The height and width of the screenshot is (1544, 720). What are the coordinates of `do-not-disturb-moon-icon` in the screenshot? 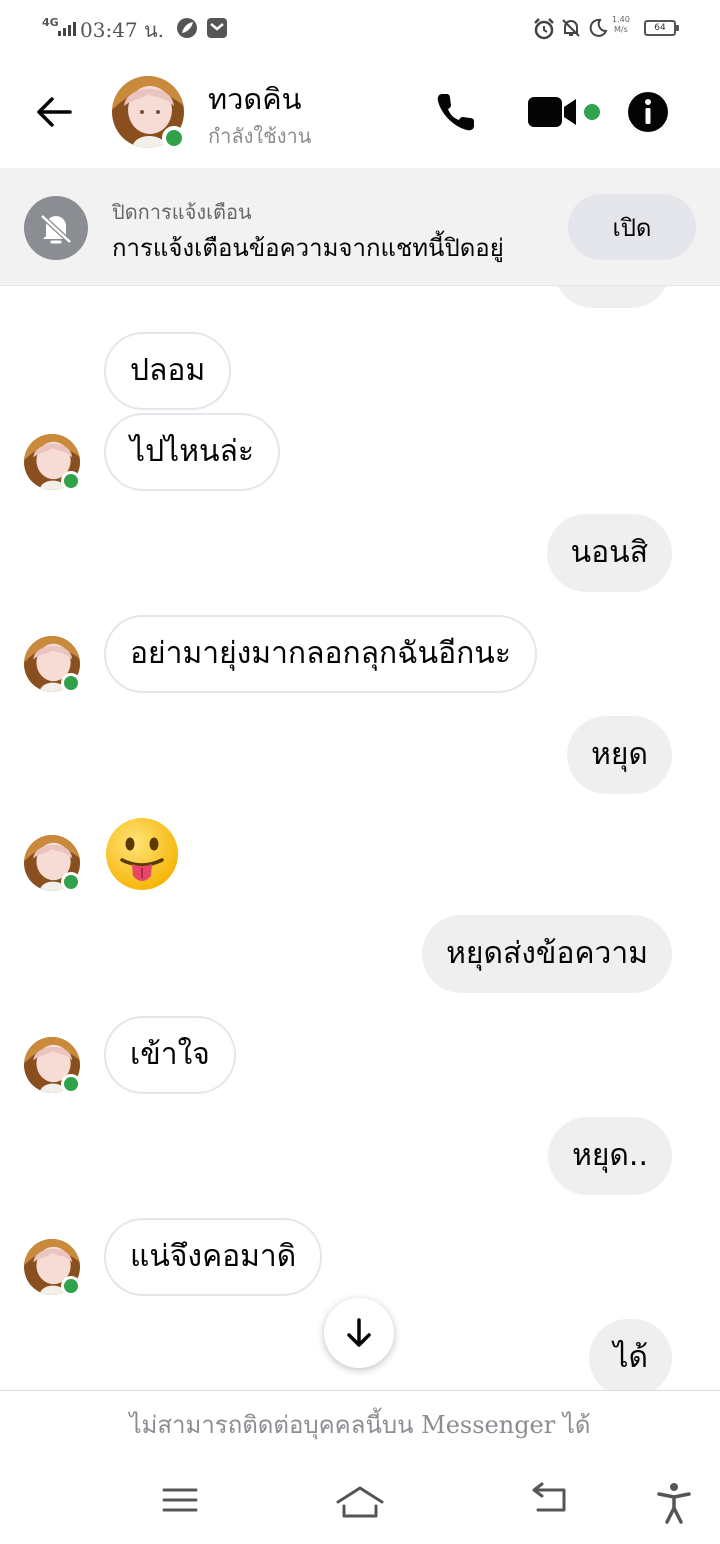 It's located at (598, 27).